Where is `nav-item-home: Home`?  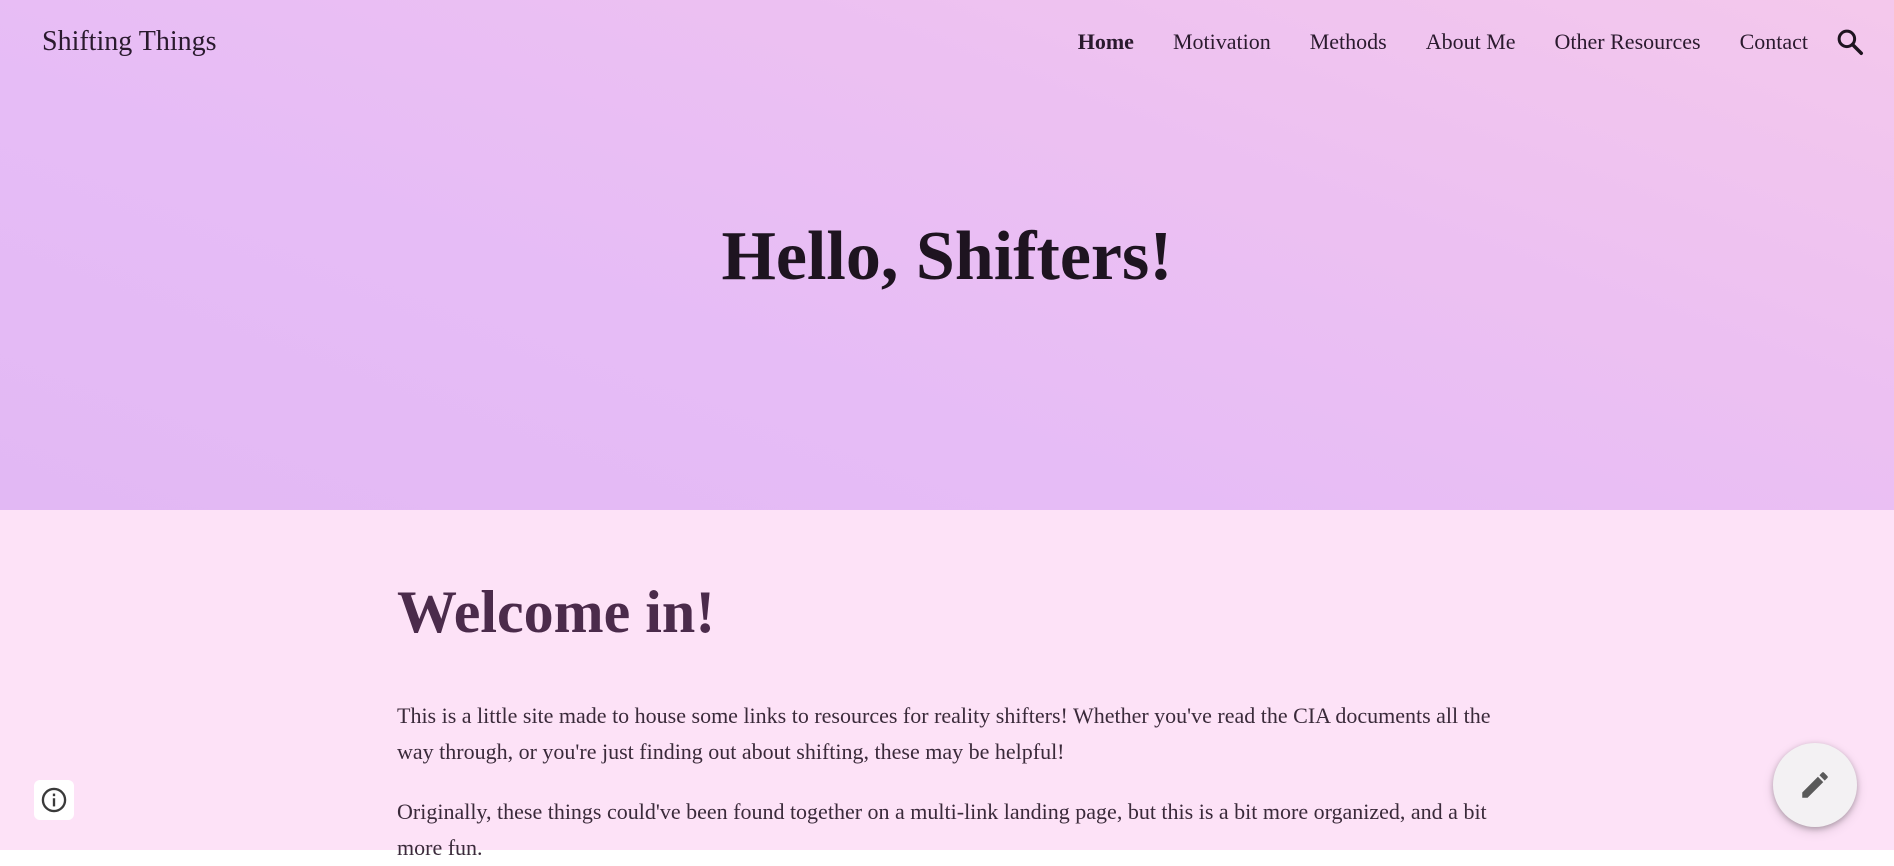 nav-item-home: Home is located at coordinates (1106, 42).